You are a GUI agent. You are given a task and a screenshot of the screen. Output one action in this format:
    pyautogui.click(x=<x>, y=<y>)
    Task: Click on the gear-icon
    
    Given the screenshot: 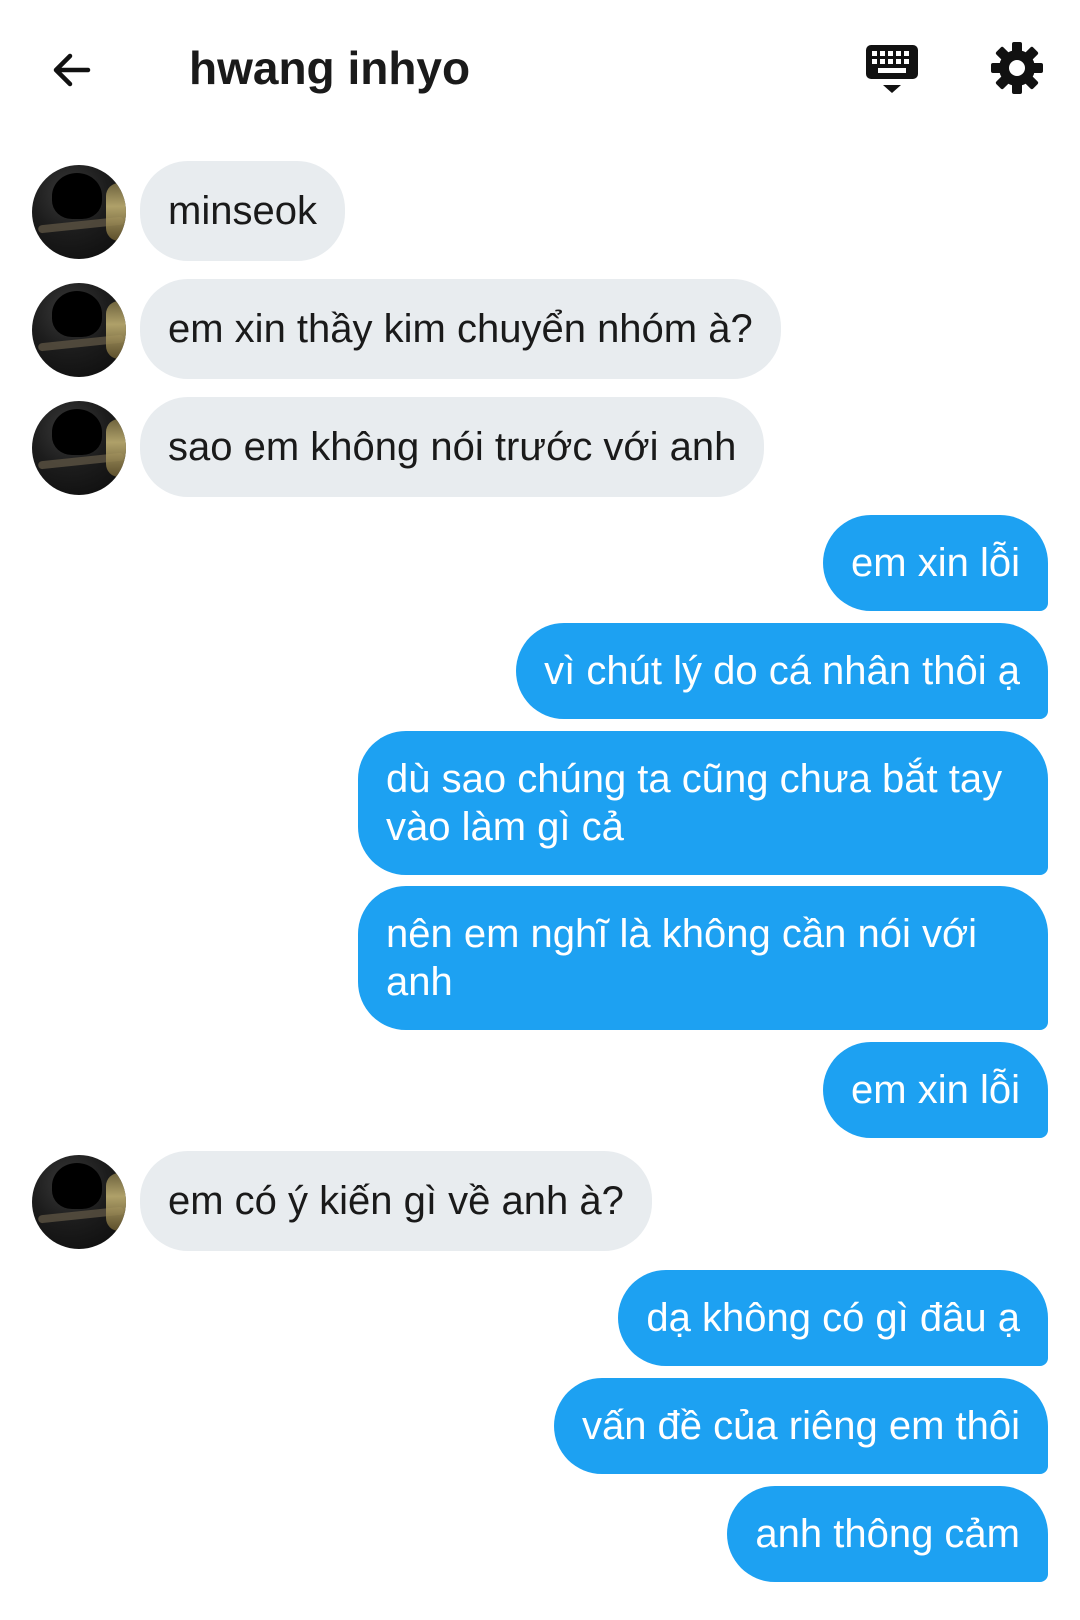 What is the action you would take?
    pyautogui.click(x=1017, y=68)
    